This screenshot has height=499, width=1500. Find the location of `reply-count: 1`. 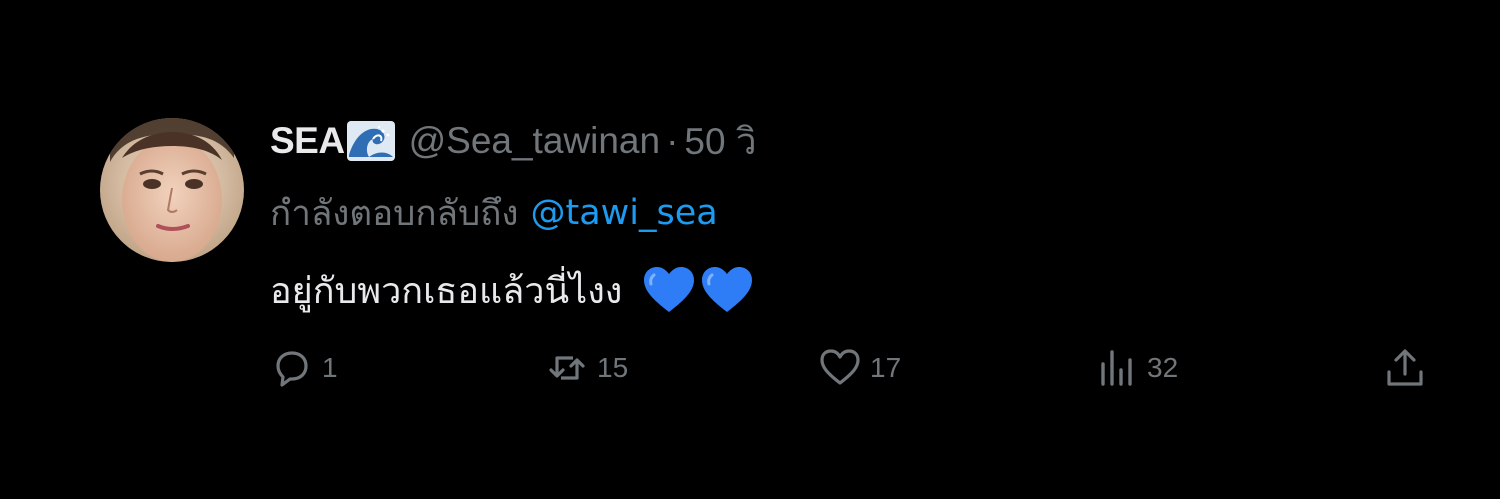

reply-count: 1 is located at coordinates (330, 367).